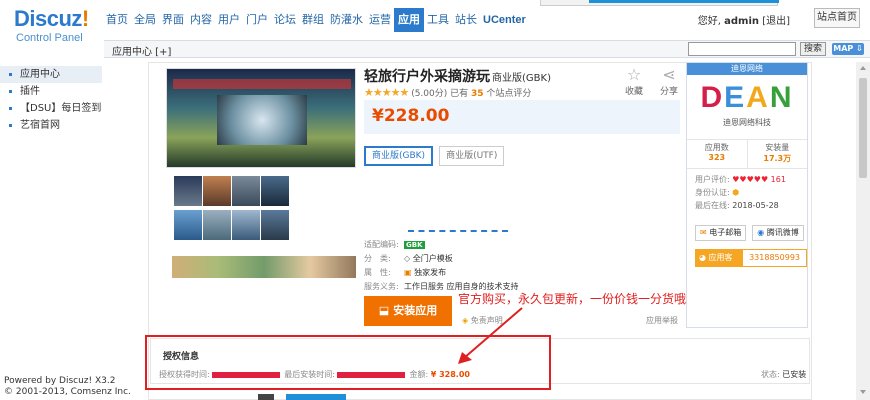 The height and width of the screenshot is (400, 870). I want to click on report-link: 应用举报, so click(662, 320).